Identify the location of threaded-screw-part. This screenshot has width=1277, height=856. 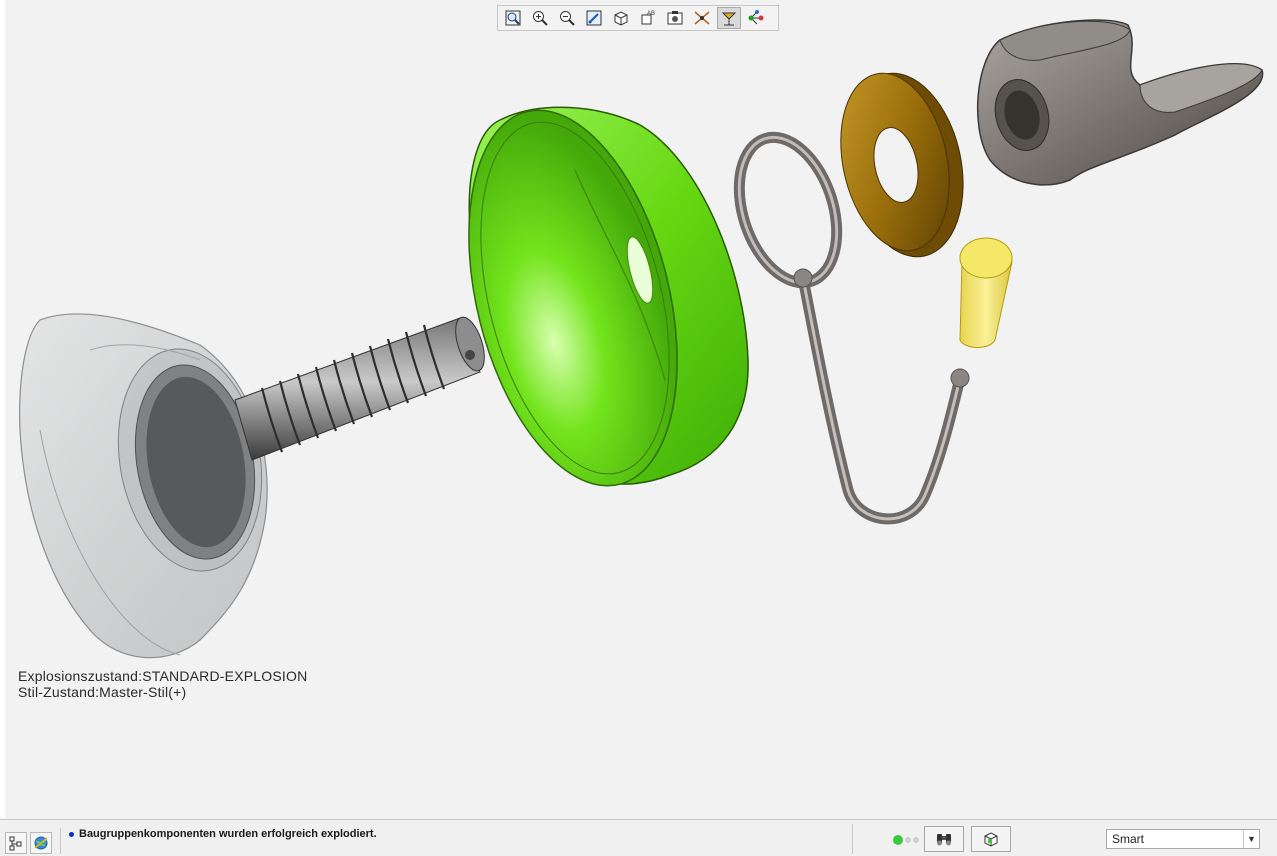
(362, 387).